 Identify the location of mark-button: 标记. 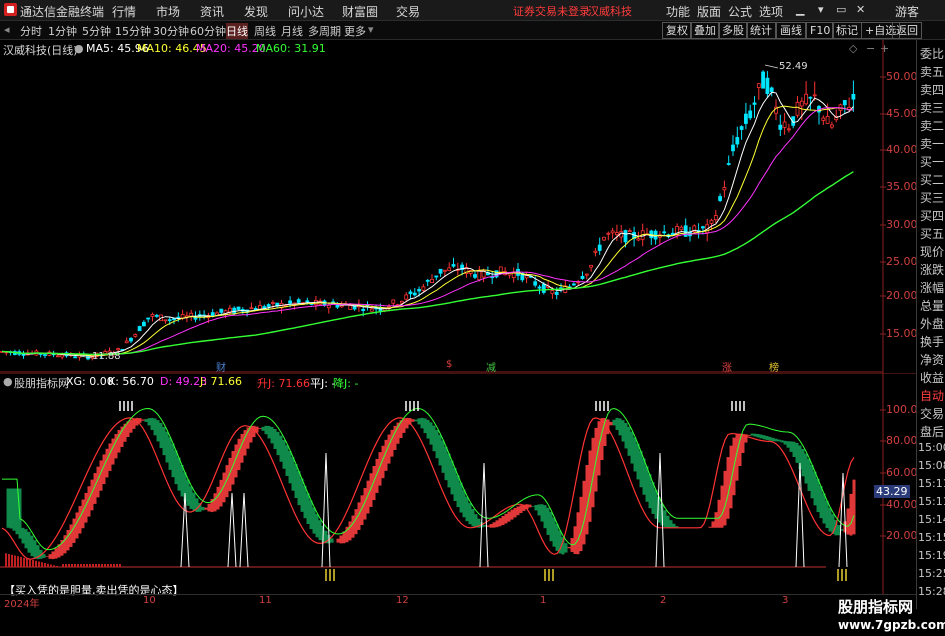
(847, 30).